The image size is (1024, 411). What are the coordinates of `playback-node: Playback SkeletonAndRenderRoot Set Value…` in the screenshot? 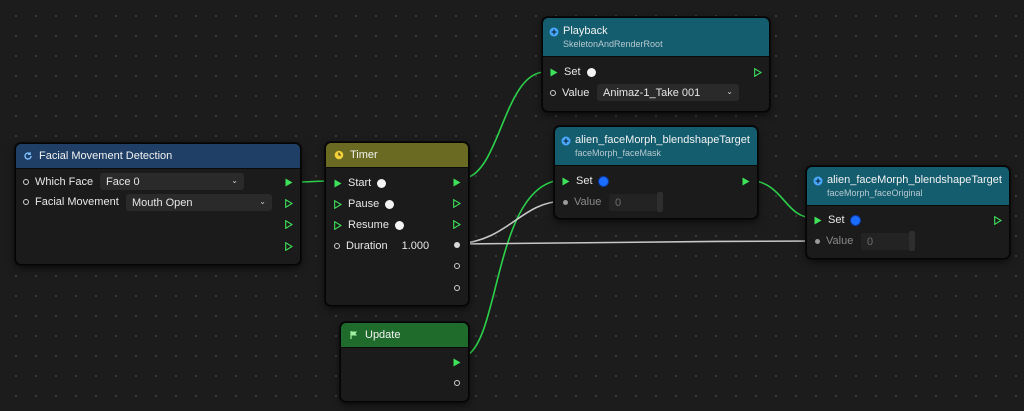 It's located at (656, 64).